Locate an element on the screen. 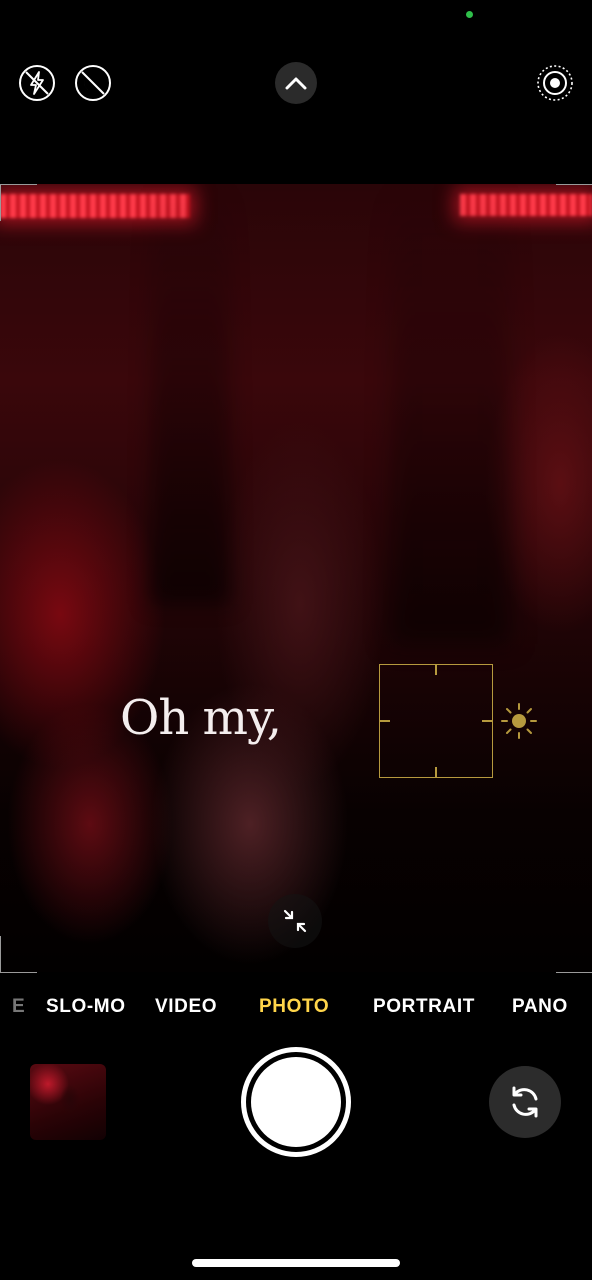  mode-time-lapse: E is located at coordinates (18, 1007).